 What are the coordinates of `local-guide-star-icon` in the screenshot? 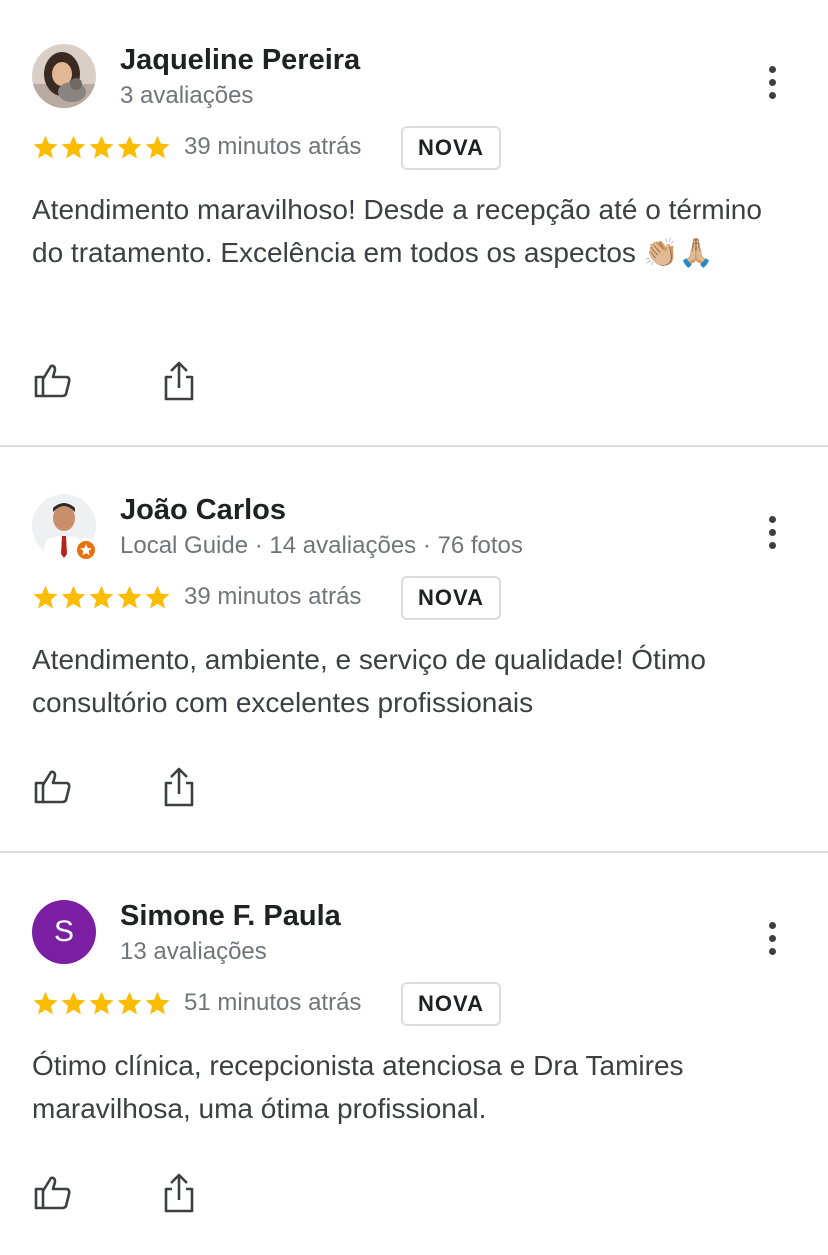 It's located at (86, 550).